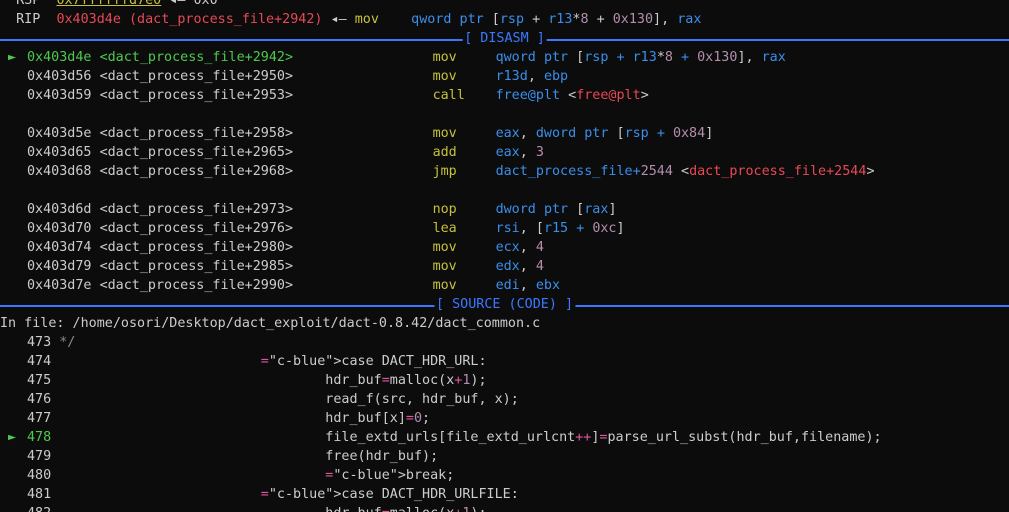  Describe the element at coordinates (366, 19) in the screenshot. I see `rip-mnemonic: mov` at that location.